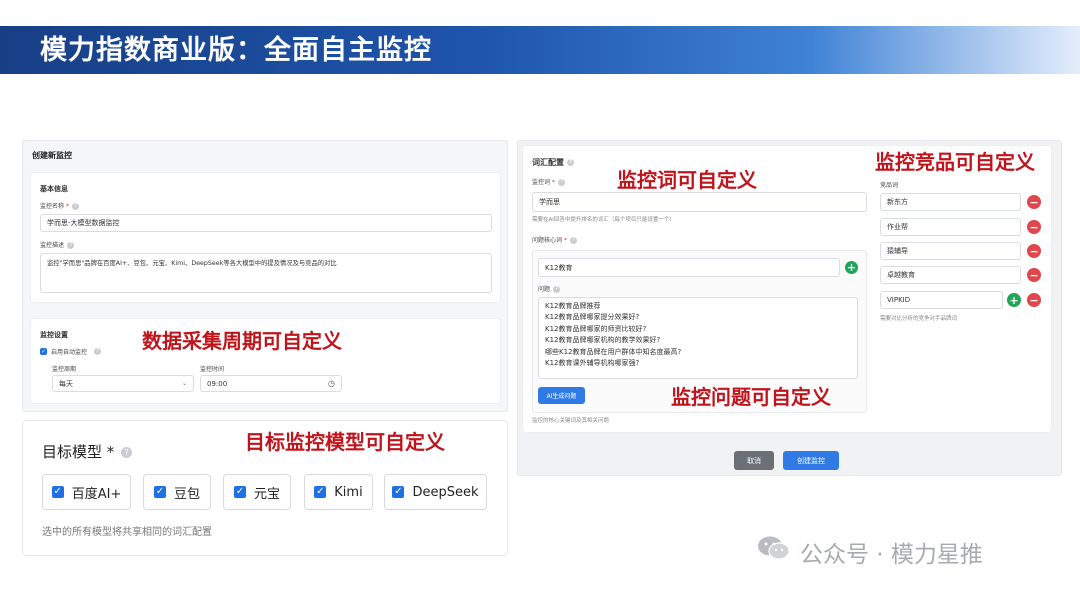  Describe the element at coordinates (257, 492) in the screenshot. I see `model-option-yuanbao: ✓ 元宝` at that location.